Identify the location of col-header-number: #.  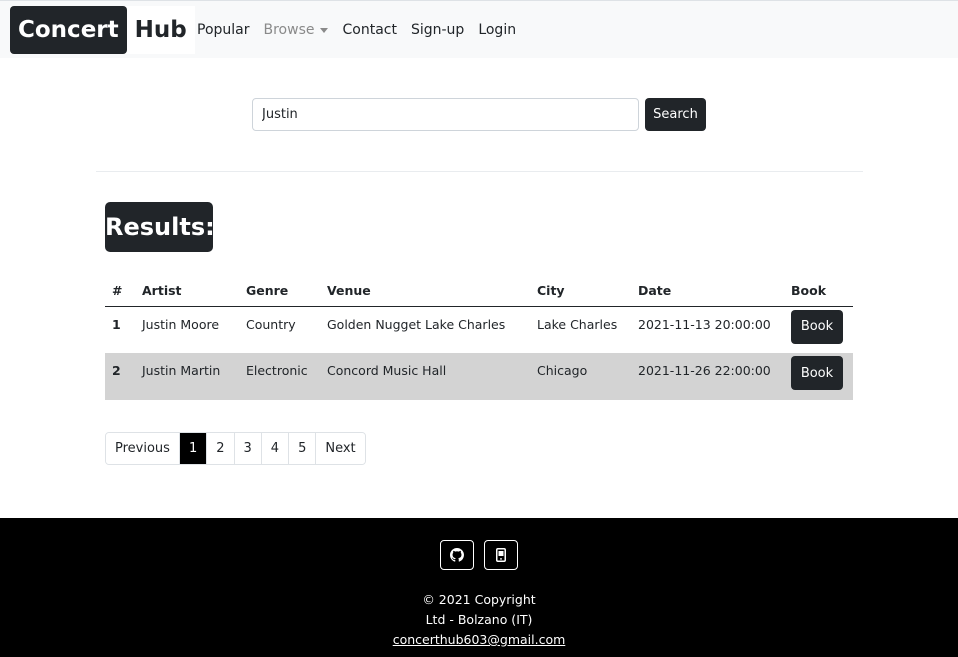
(120, 291).